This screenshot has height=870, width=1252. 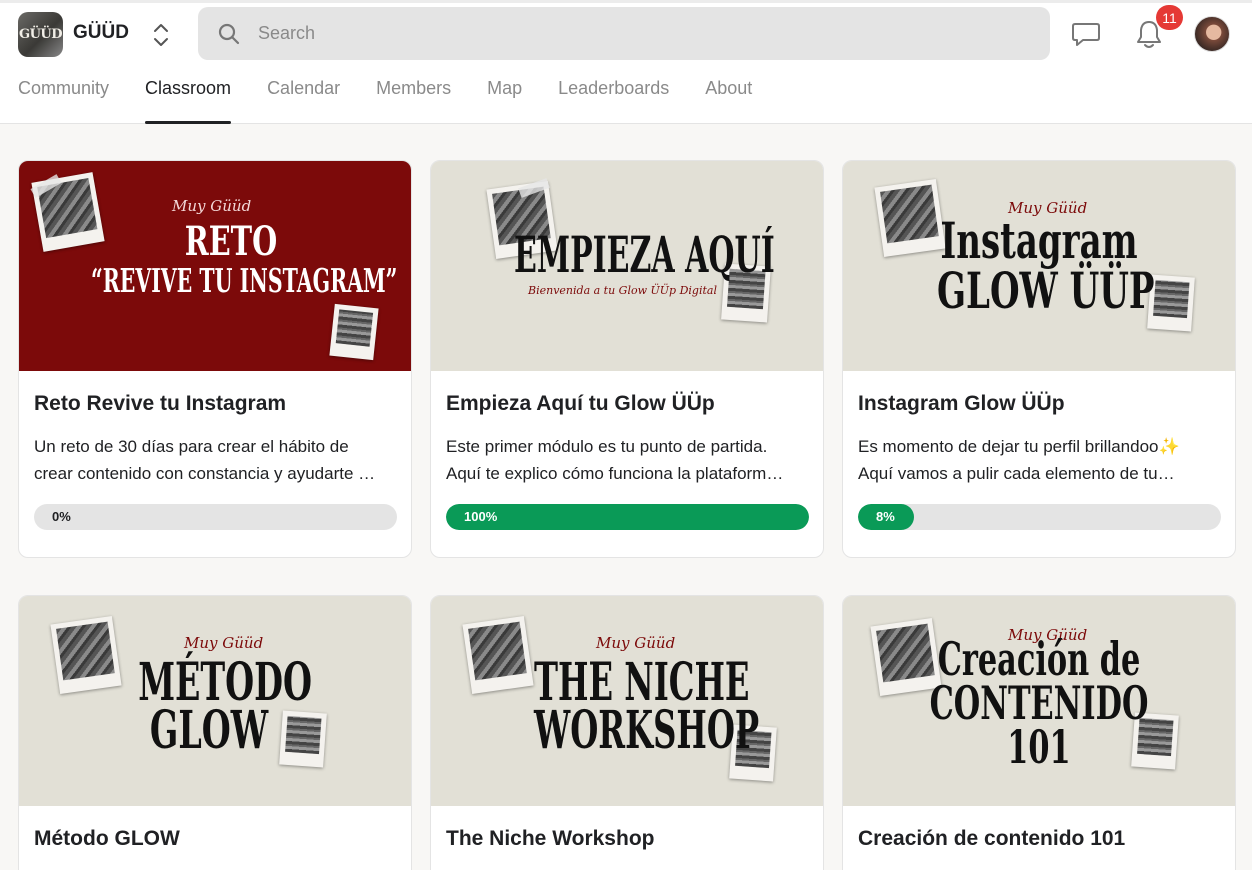 I want to click on community-switcher-icon, so click(x=161, y=35).